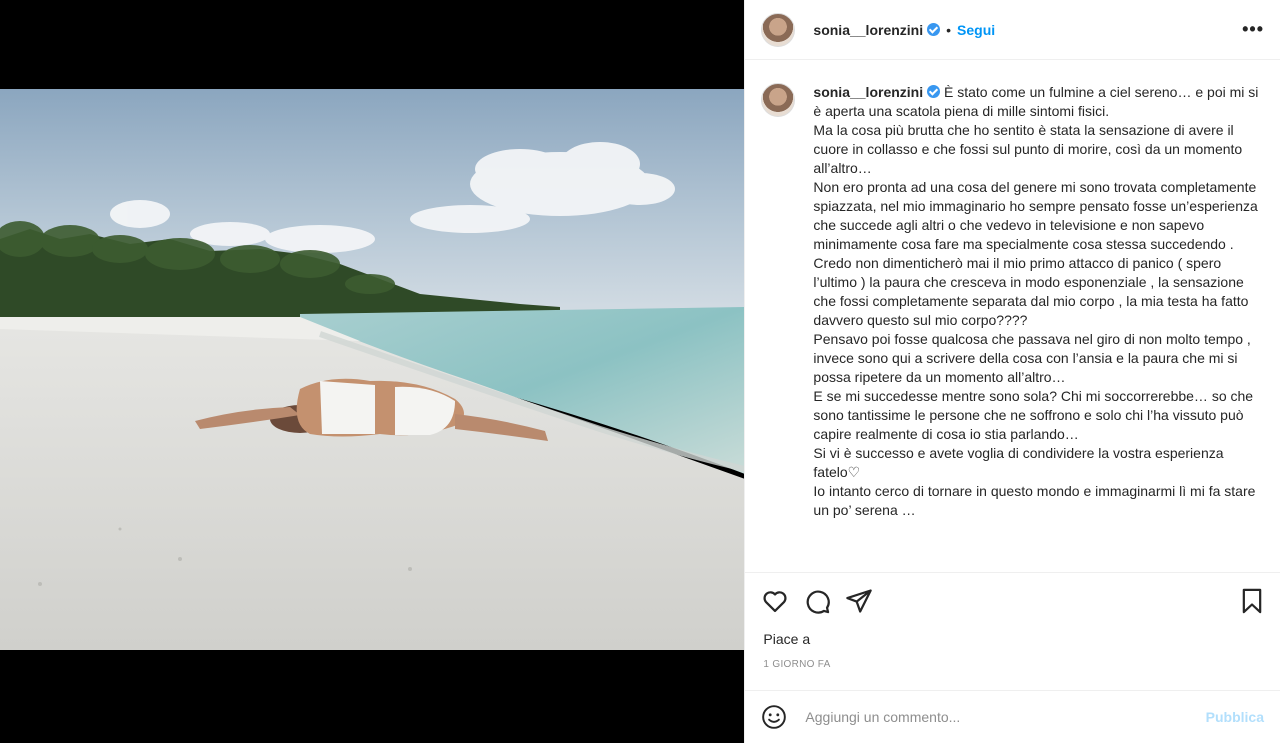  What do you see at coordinates (1012, 30) in the screenshot?
I see `post-header: sonia__lorenzini • Segui •••` at bounding box center [1012, 30].